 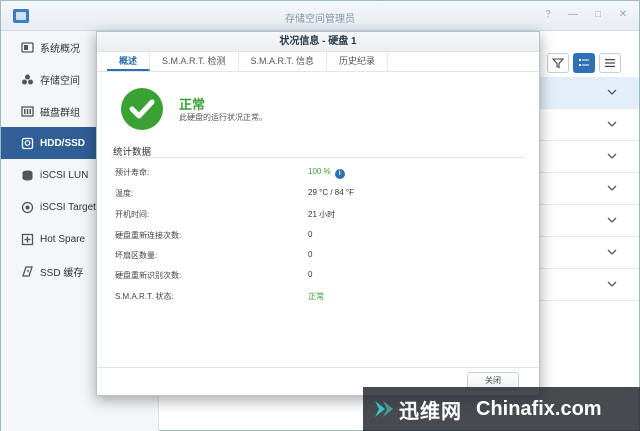 What do you see at coordinates (27, 111) in the screenshot?
I see `disk-group-icon` at bounding box center [27, 111].